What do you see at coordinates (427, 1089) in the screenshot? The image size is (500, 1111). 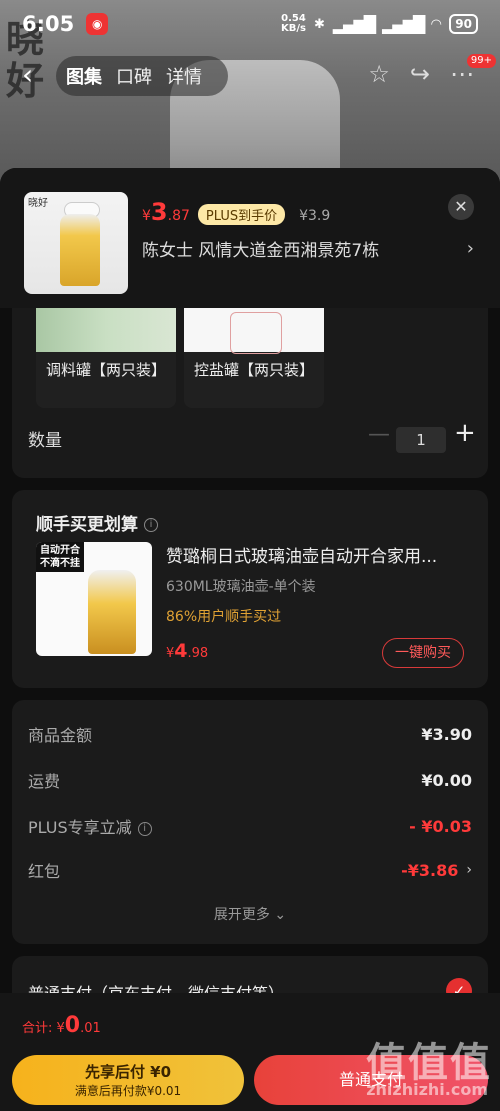 I see `watermark-url: zhizhizhi.com` at bounding box center [427, 1089].